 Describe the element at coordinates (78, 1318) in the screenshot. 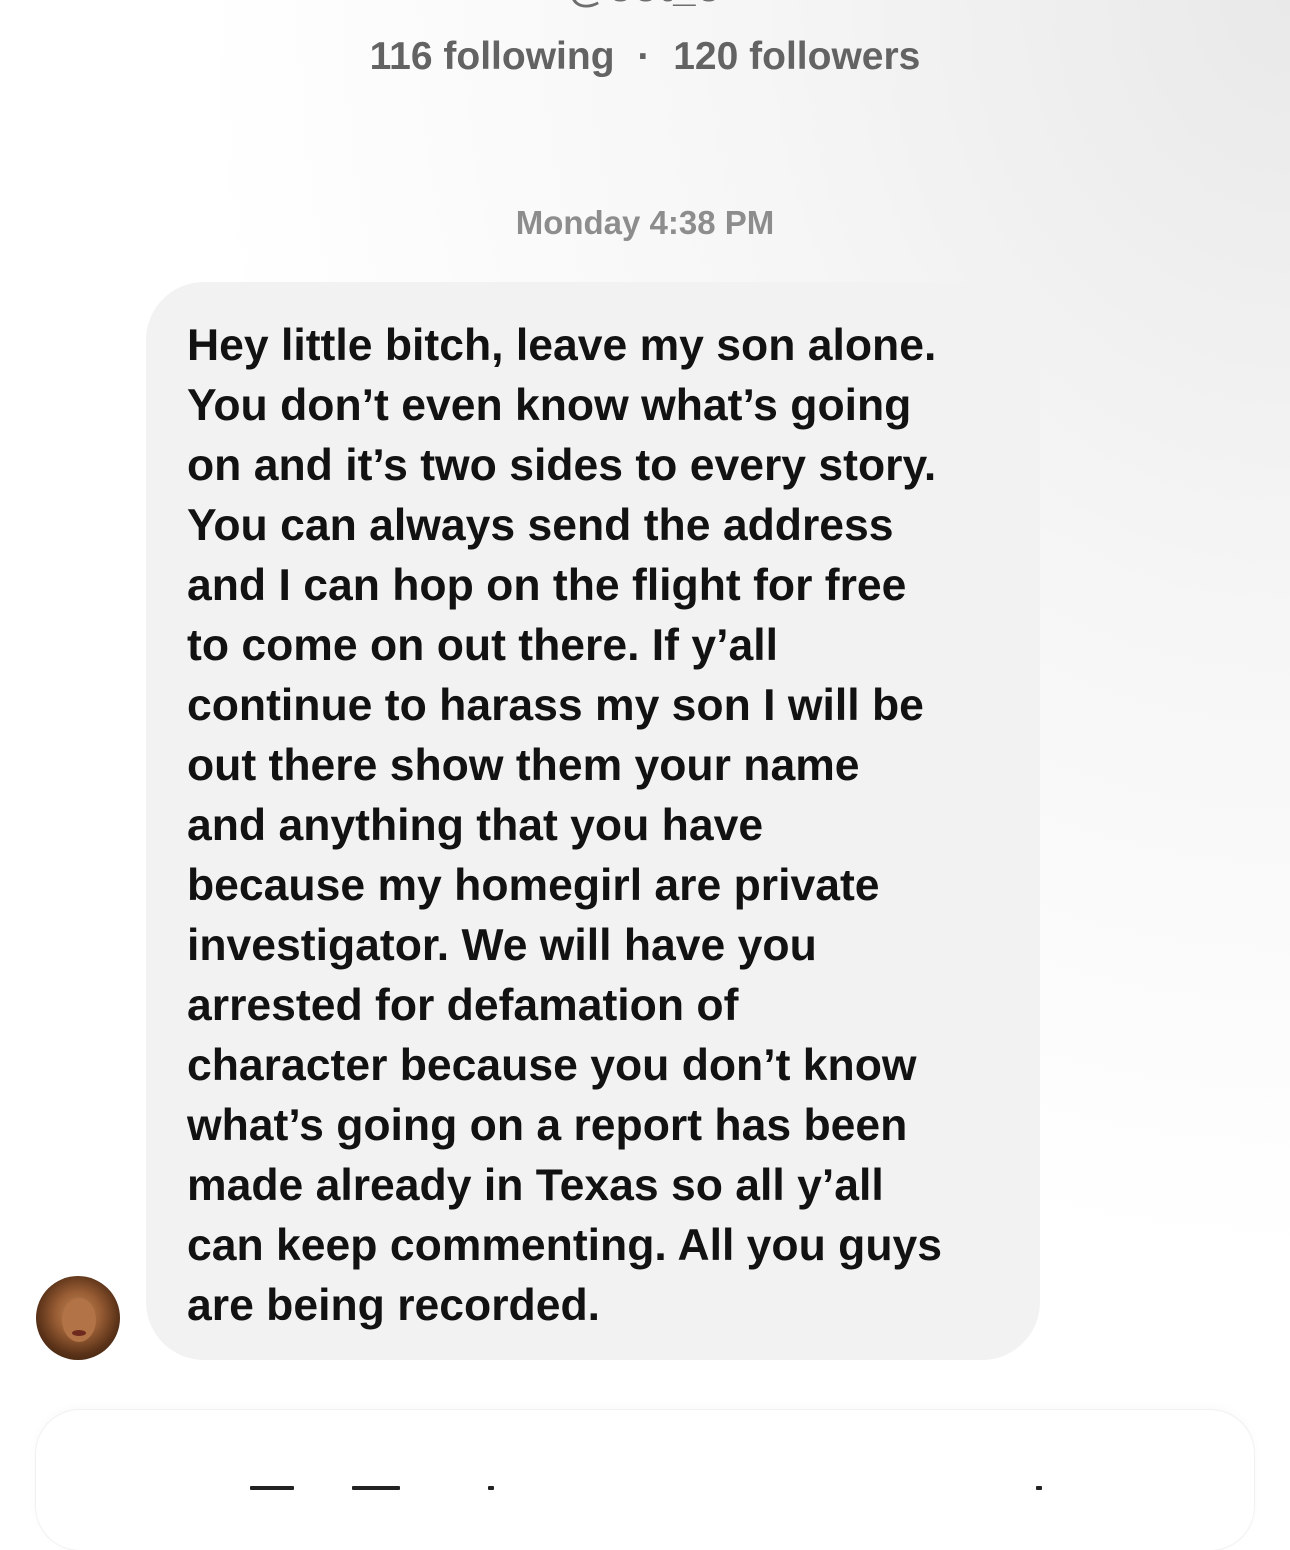

I see `sender-avatar` at that location.